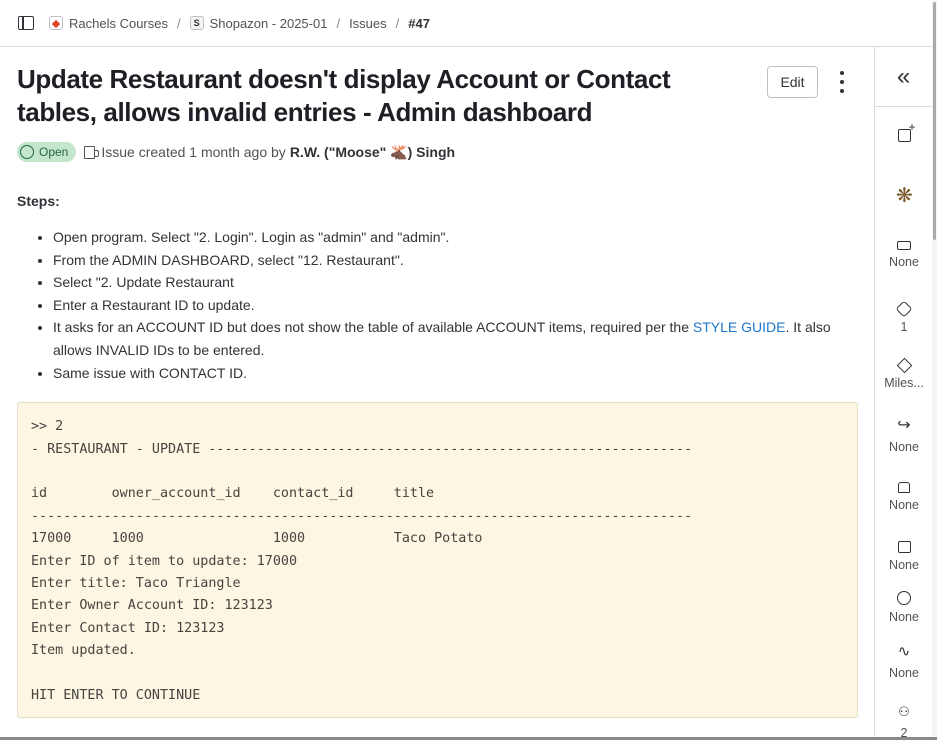 Image resolution: width=937 pixels, height=740 pixels. I want to click on sidebar-item-time-tracking: None, so click(904, 607).